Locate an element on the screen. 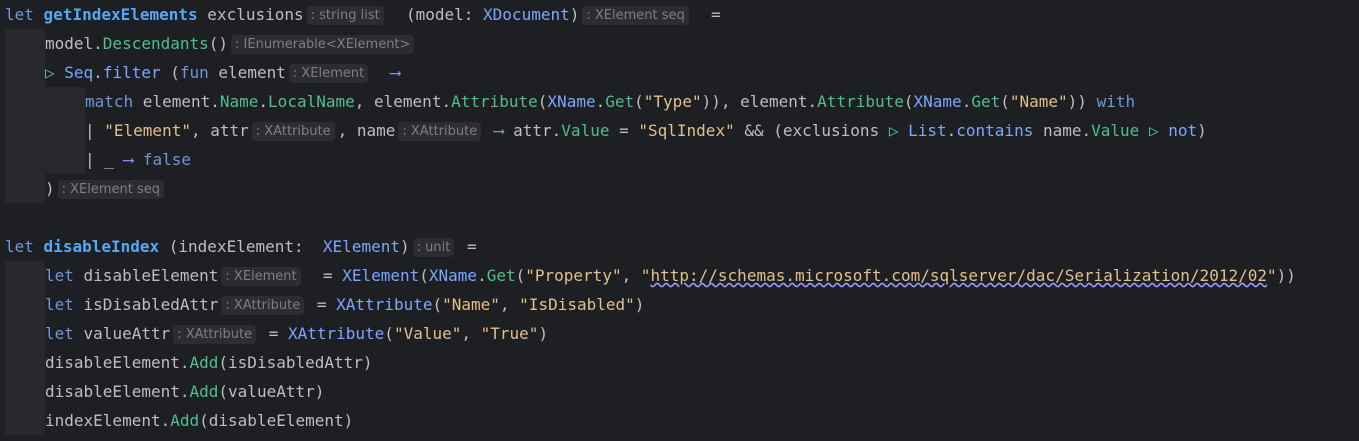  code-token: "IsDisabled" is located at coordinates (577, 304).